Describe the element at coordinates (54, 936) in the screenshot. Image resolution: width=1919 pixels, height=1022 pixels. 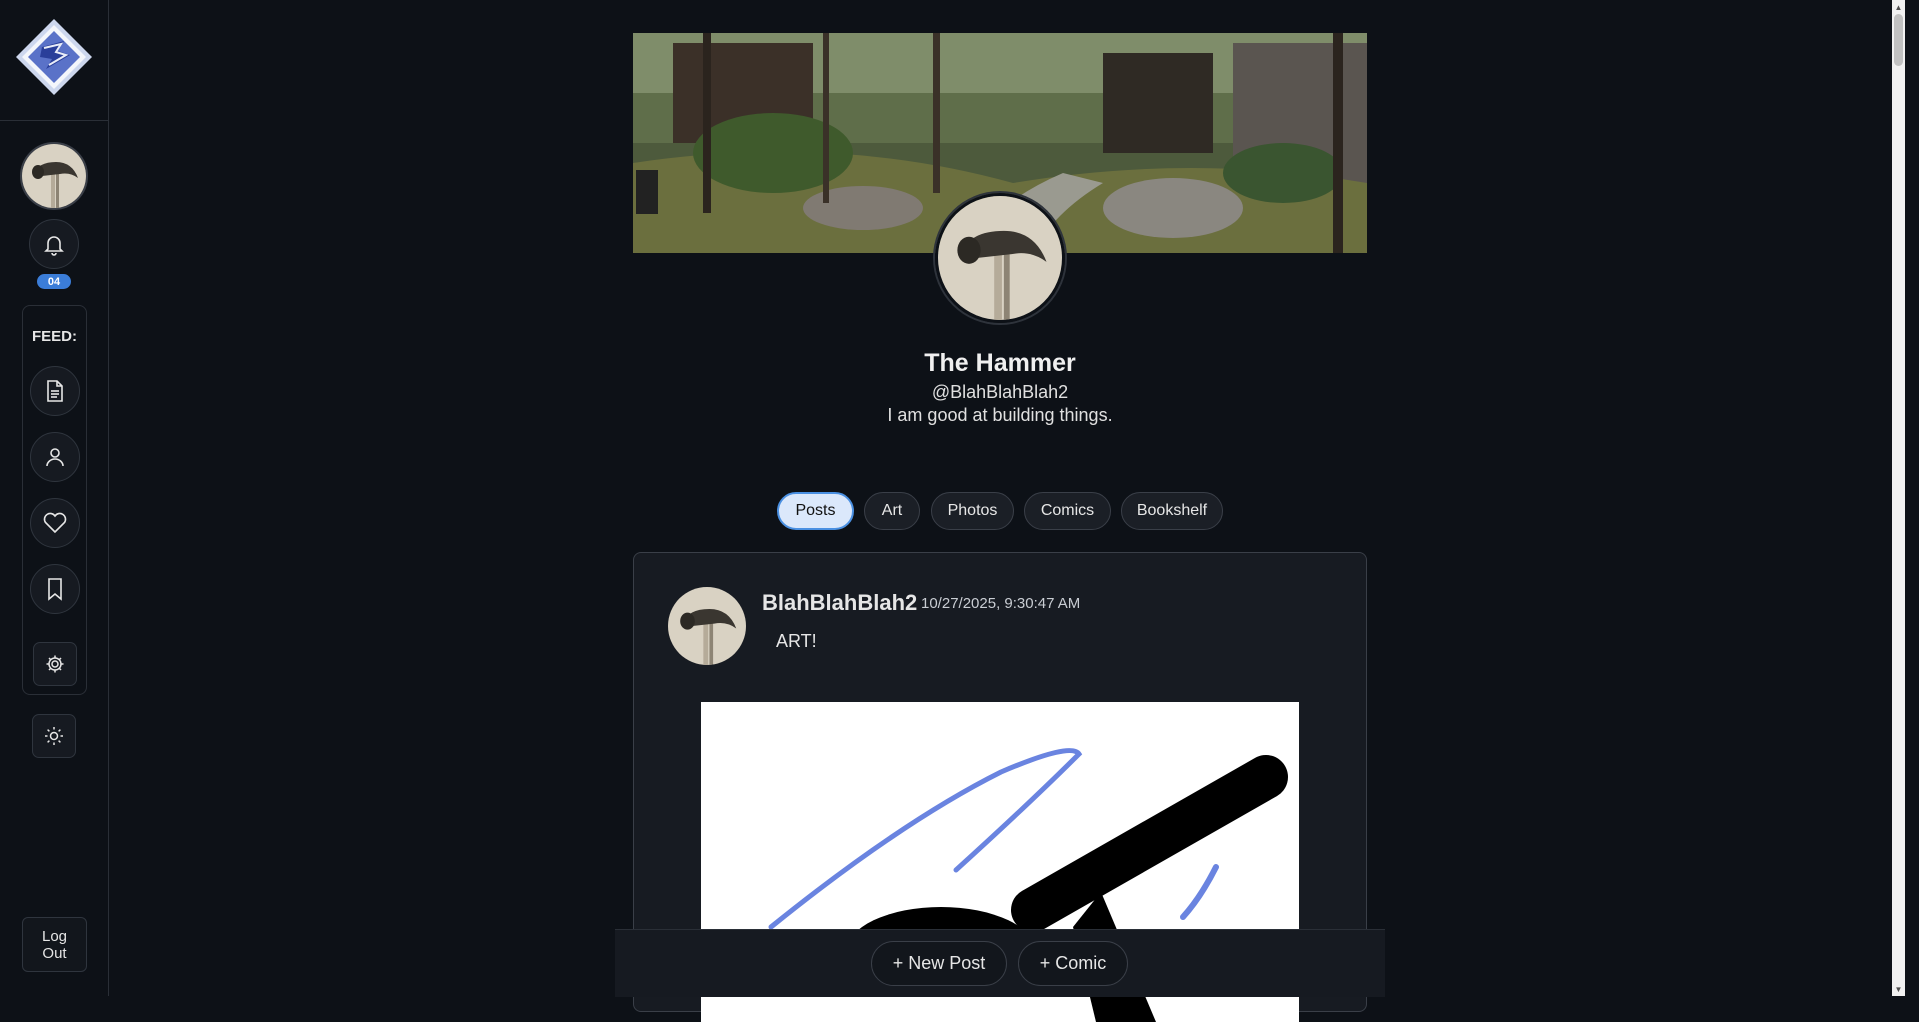
I see `logout-label-line1: Log` at that location.